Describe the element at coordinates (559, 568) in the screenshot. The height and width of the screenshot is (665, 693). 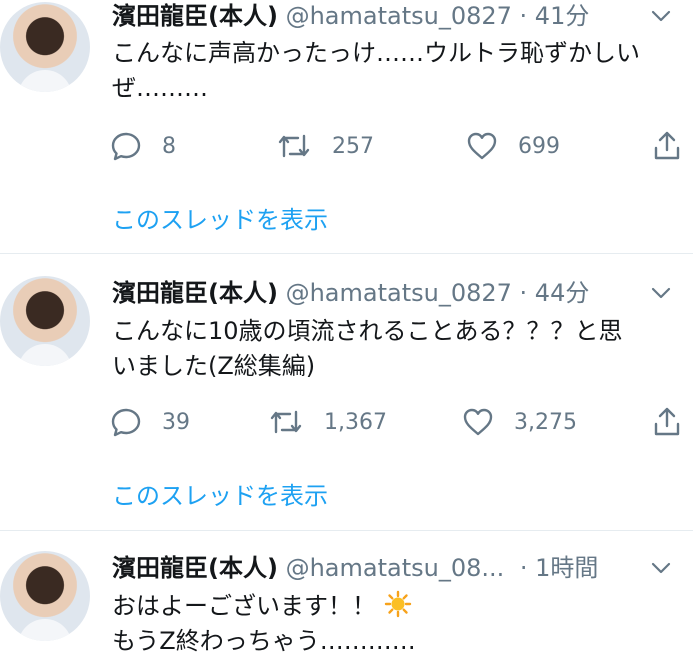
I see `timestamp: · 1時間` at that location.